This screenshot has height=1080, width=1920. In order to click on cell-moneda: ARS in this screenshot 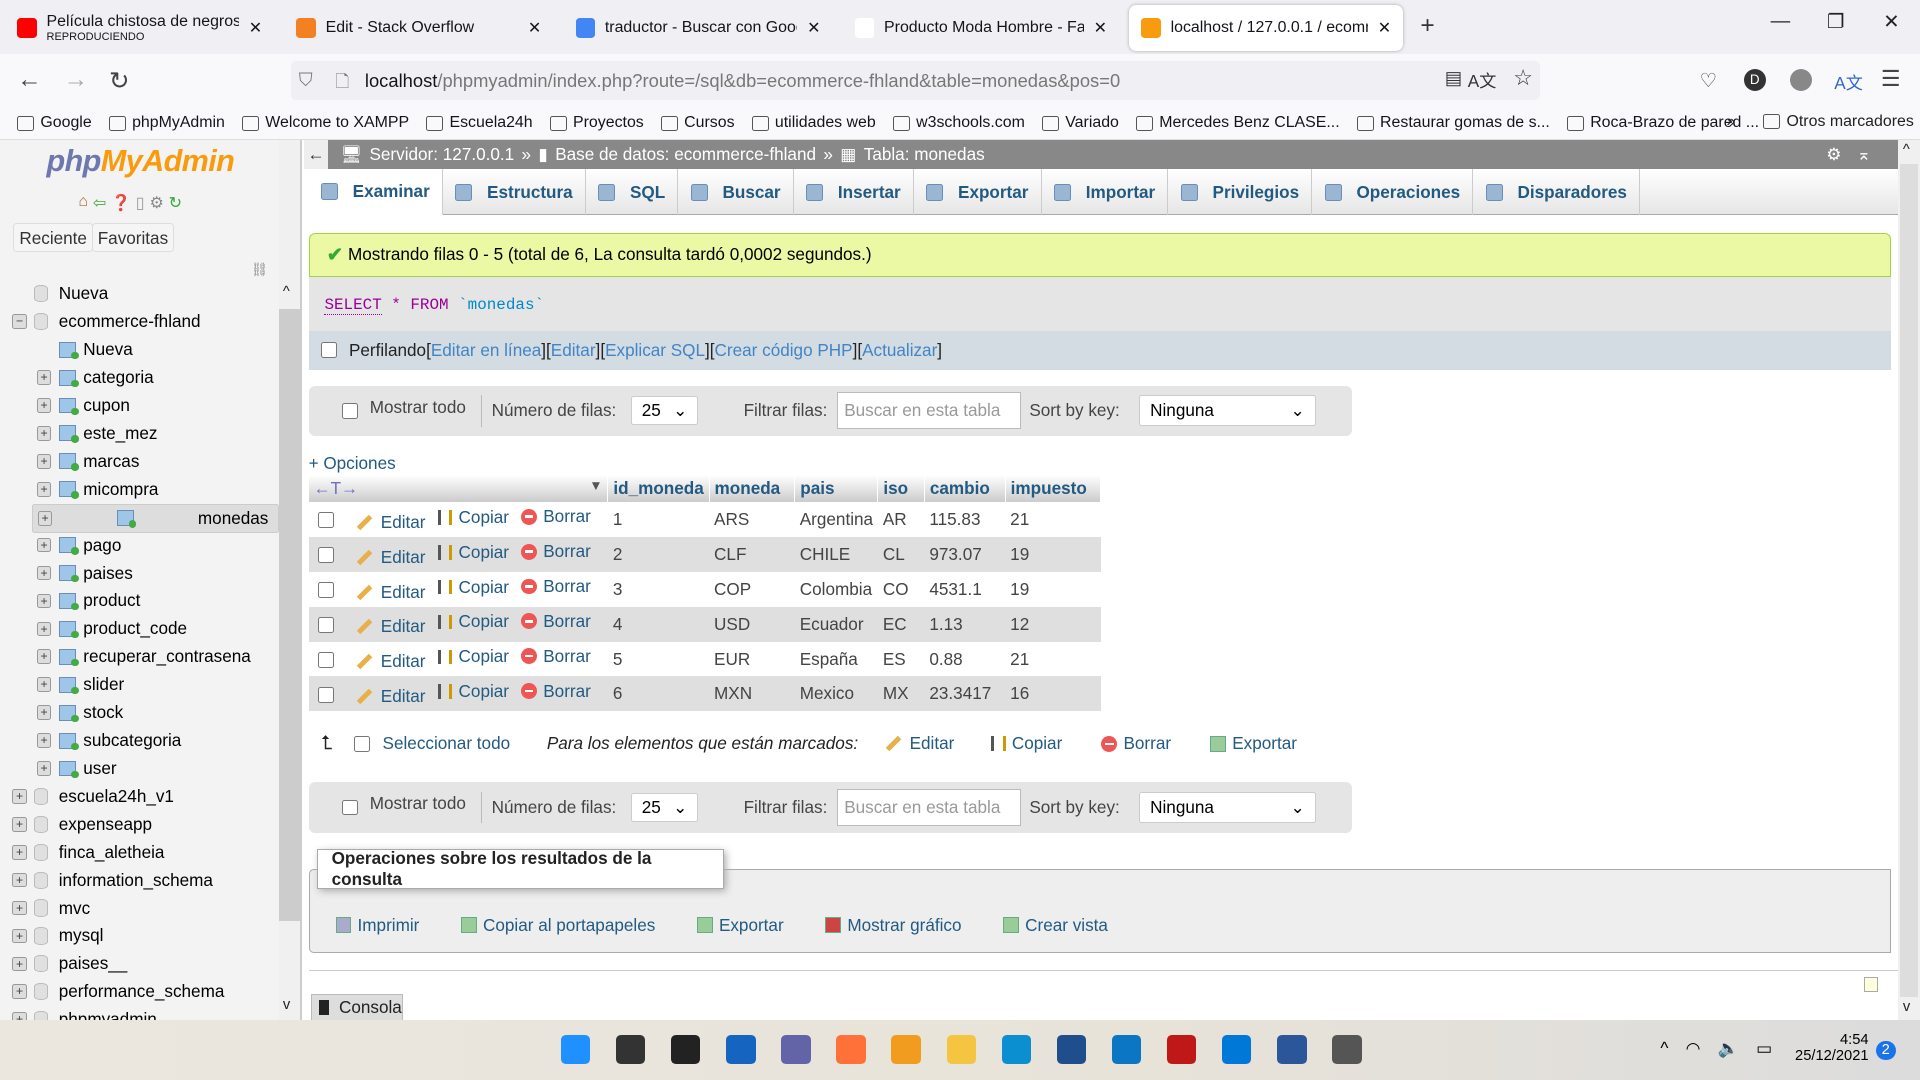, I will do `click(752, 519)`.